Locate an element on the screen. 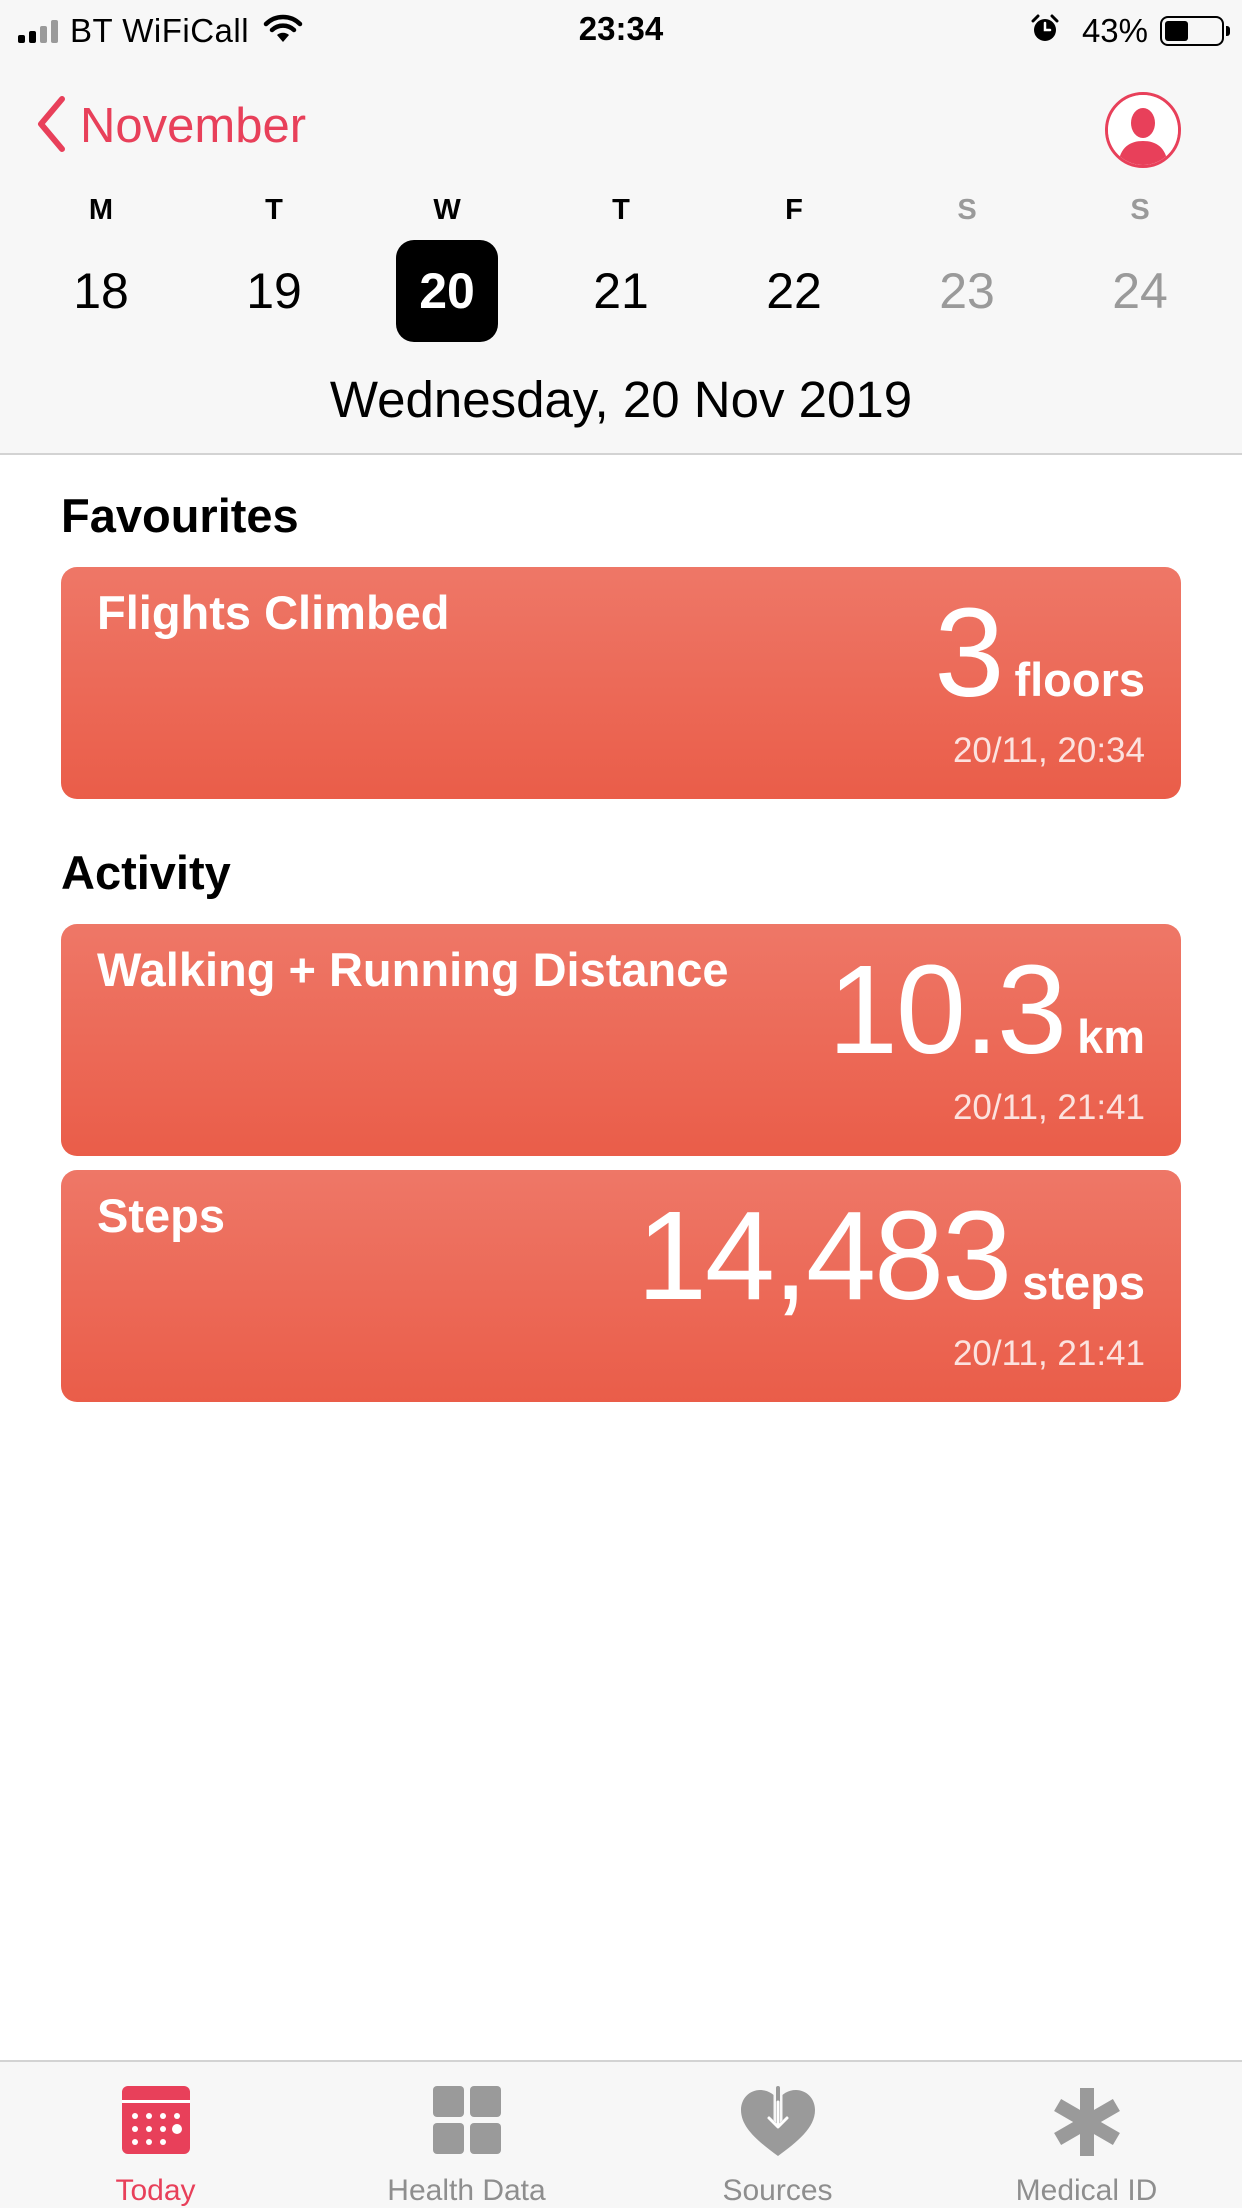  card-title: Flights Climbed is located at coordinates (273, 612).